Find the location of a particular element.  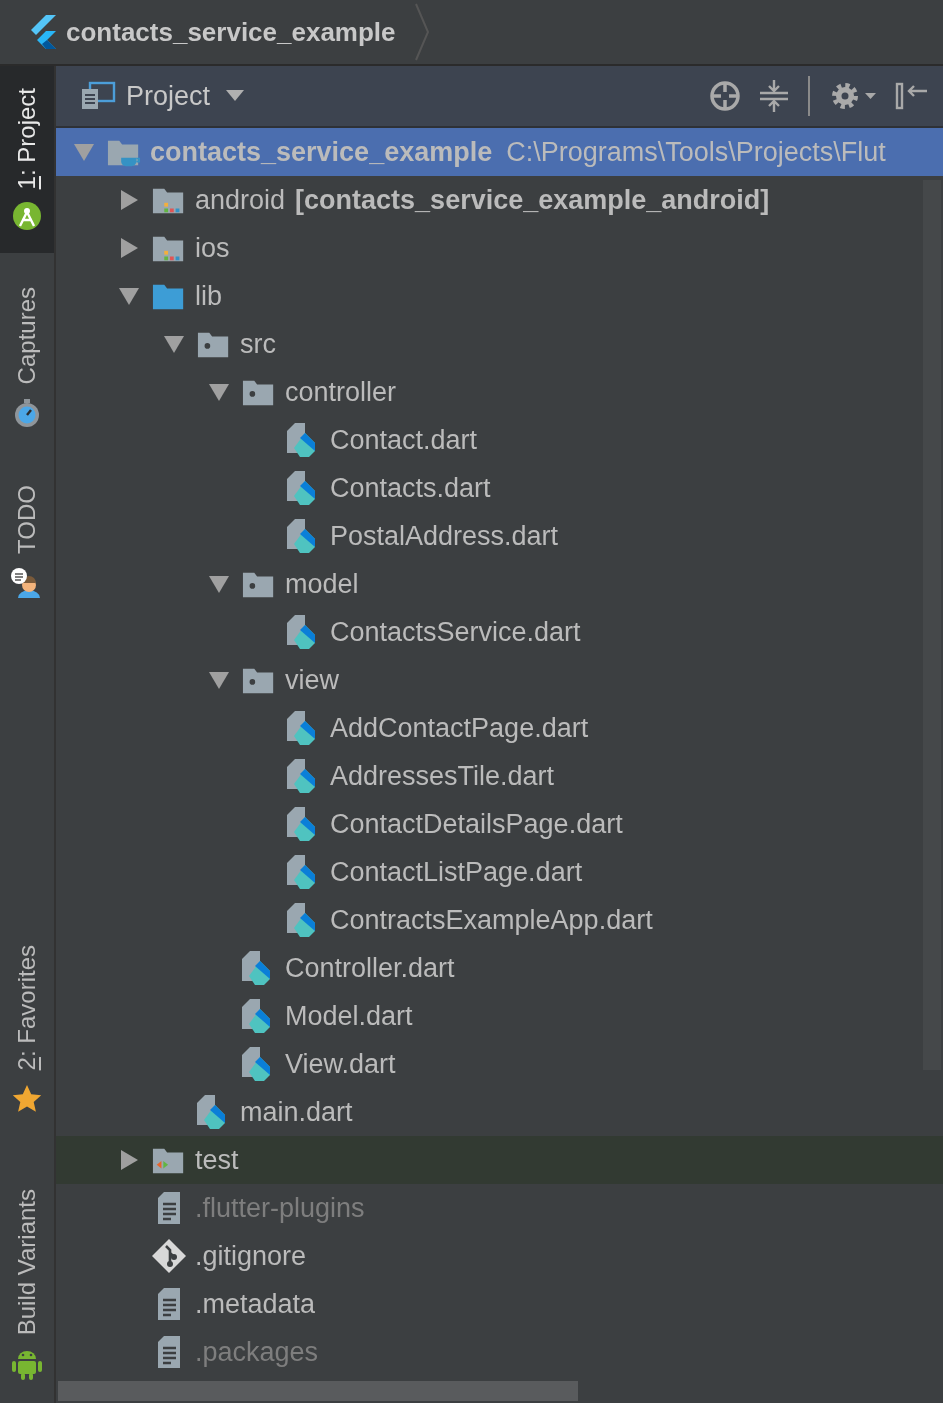

tree-item-label: model is located at coordinates (322, 584).